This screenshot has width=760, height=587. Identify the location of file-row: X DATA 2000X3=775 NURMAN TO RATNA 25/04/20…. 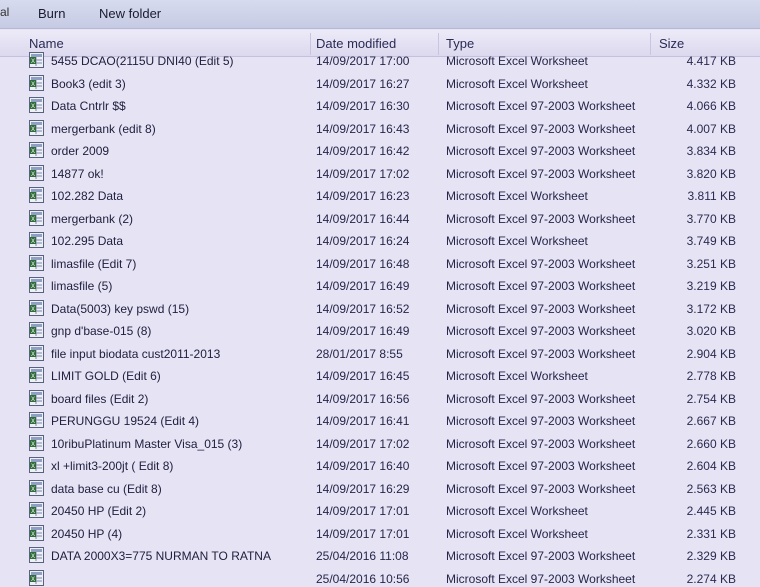
(380, 556).